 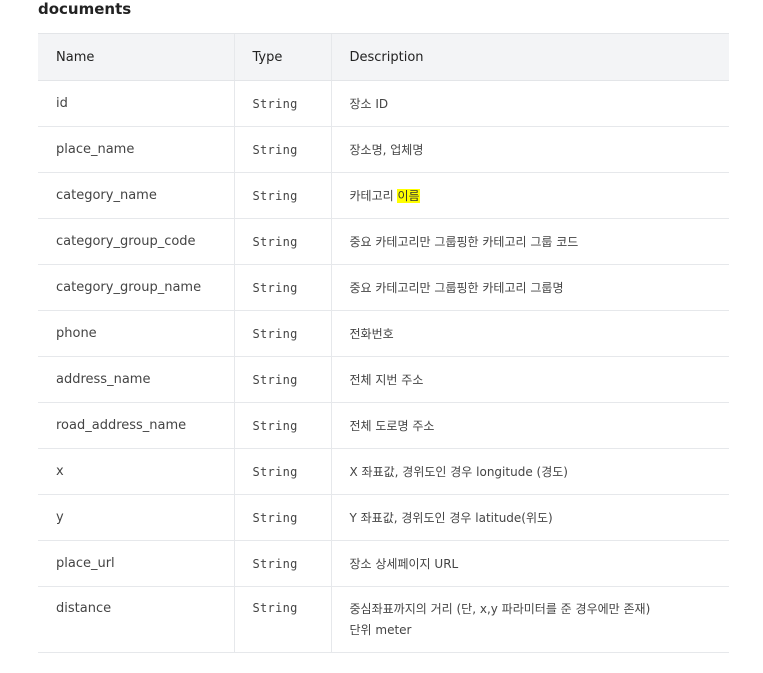 I want to click on table-row: category_name String 카테고리 이름, so click(x=383, y=195).